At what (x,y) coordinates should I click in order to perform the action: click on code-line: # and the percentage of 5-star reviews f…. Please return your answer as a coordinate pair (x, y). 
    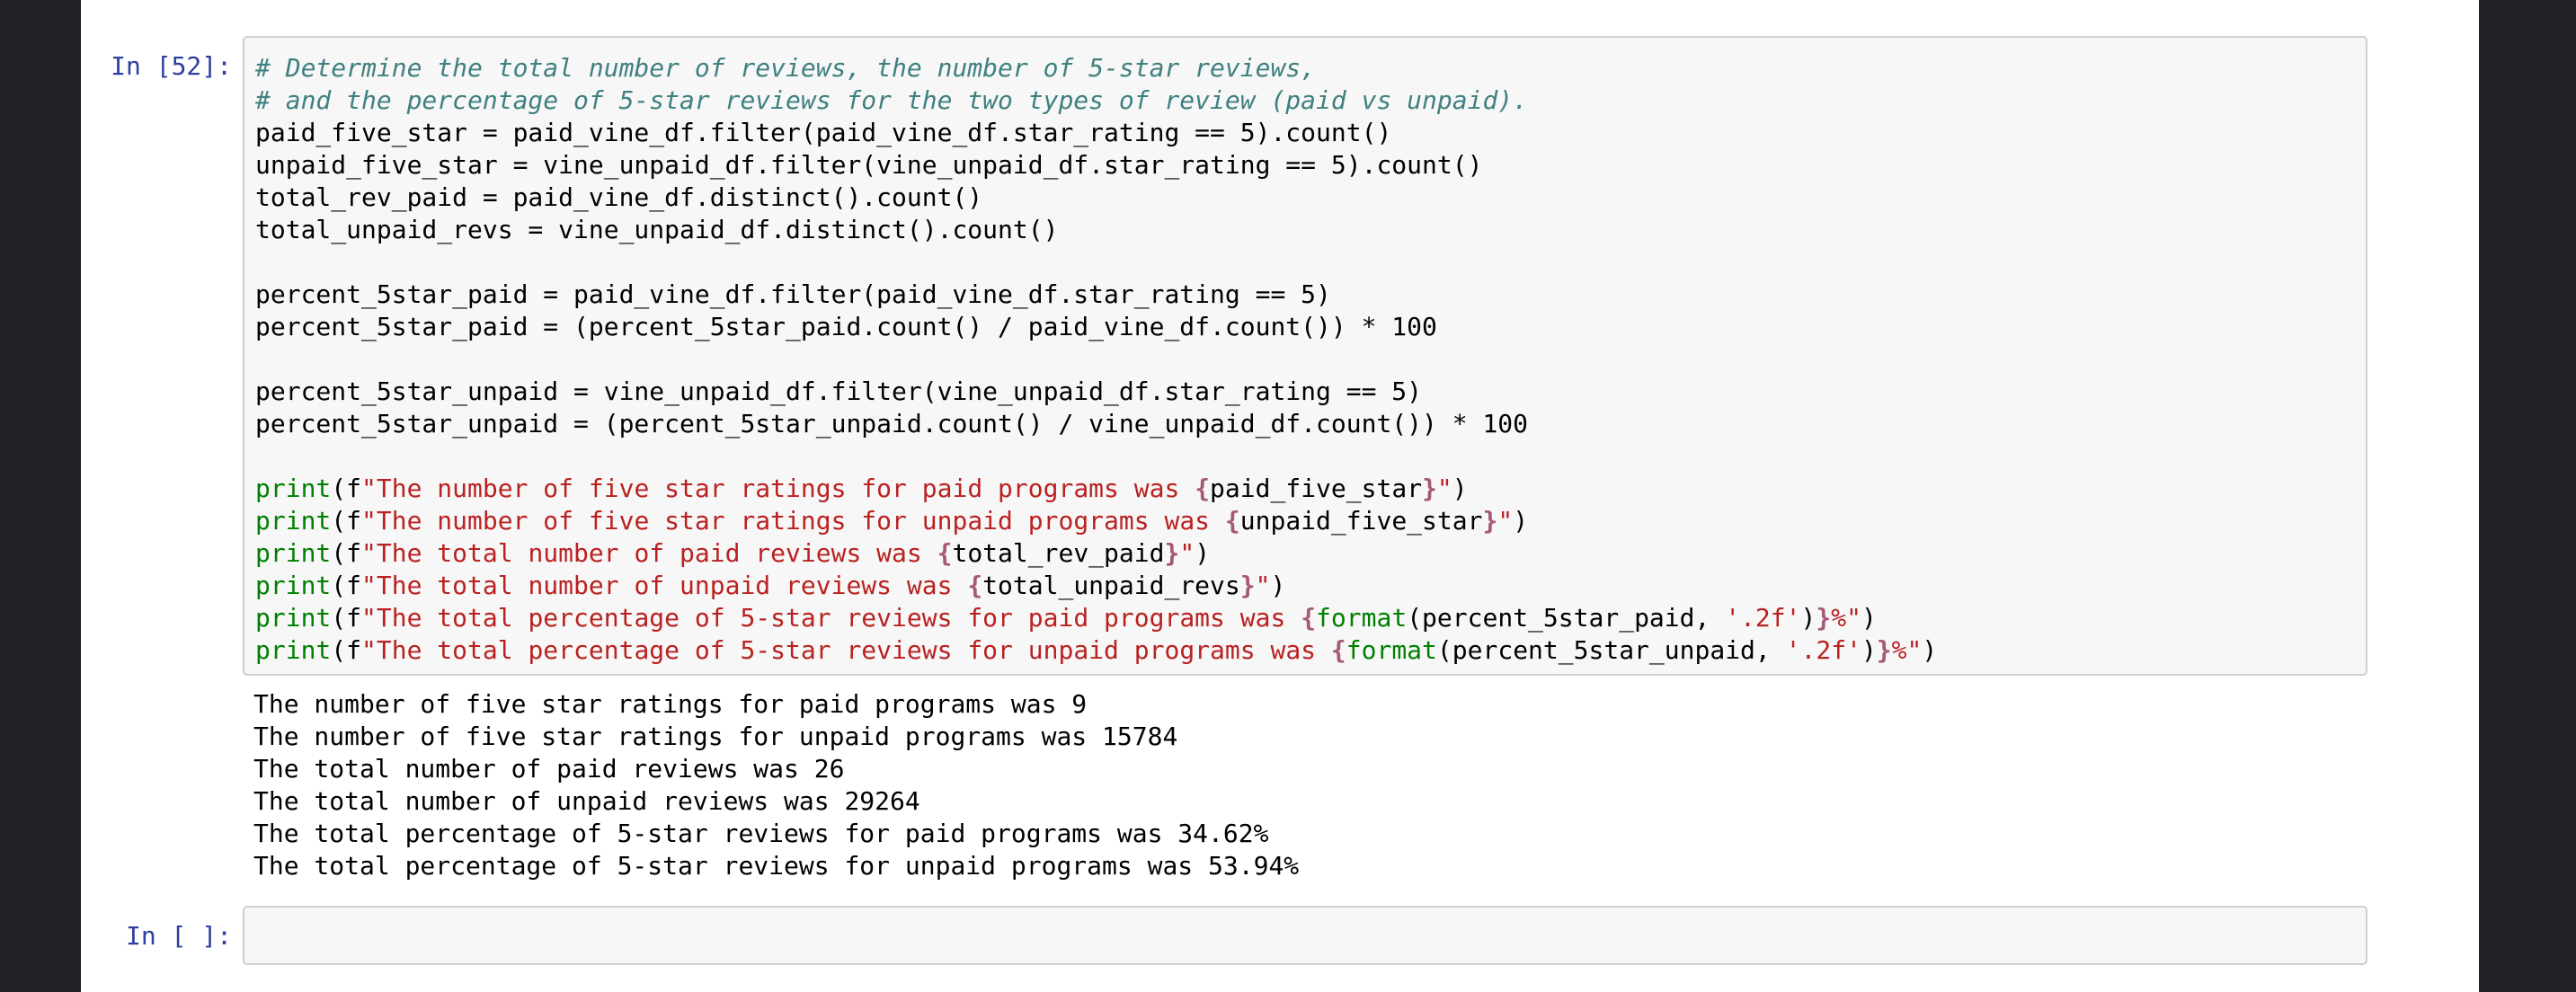
    Looking at the image, I should click on (892, 100).